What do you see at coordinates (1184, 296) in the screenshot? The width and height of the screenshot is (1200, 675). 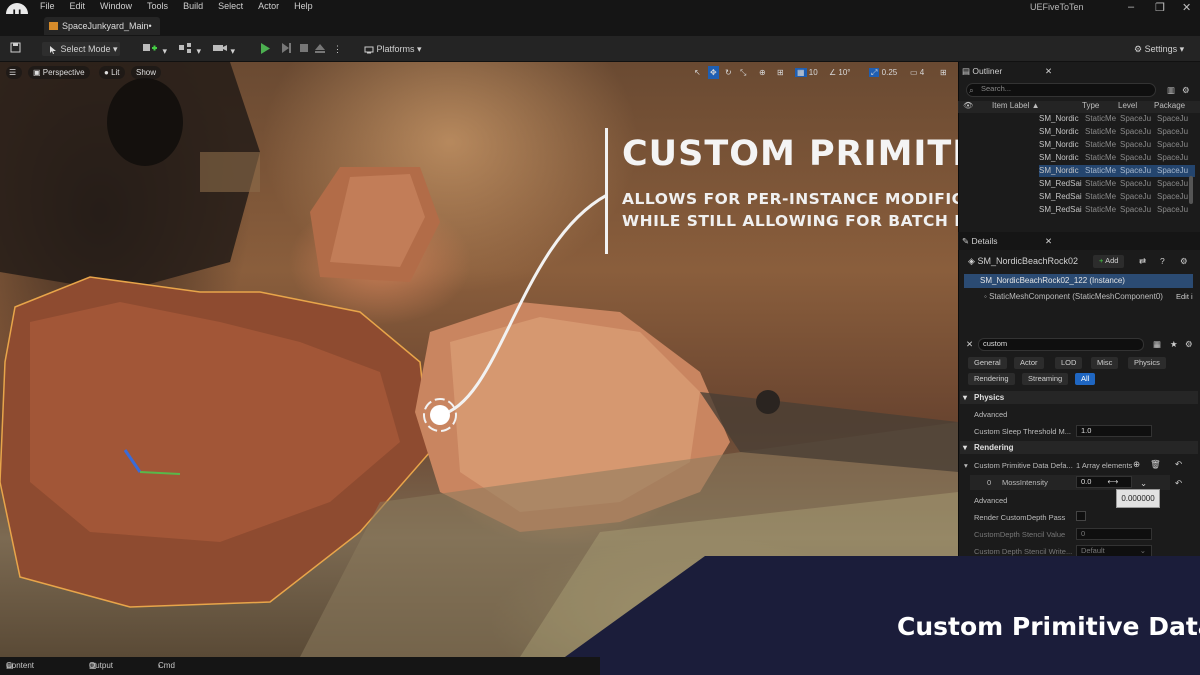 I see `edit-link: Edit i` at bounding box center [1184, 296].